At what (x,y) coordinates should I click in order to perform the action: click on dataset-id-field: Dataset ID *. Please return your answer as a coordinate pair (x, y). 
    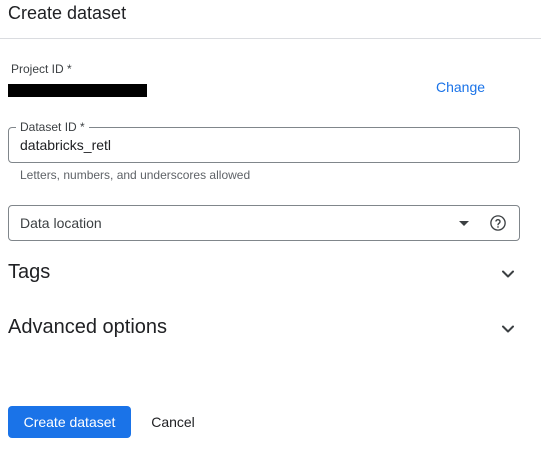
    Looking at the image, I should click on (264, 141).